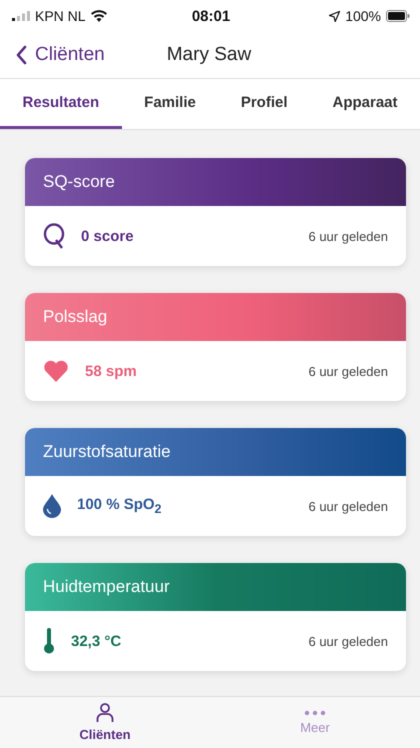  Describe the element at coordinates (105, 713) in the screenshot. I see `person-icon` at that location.